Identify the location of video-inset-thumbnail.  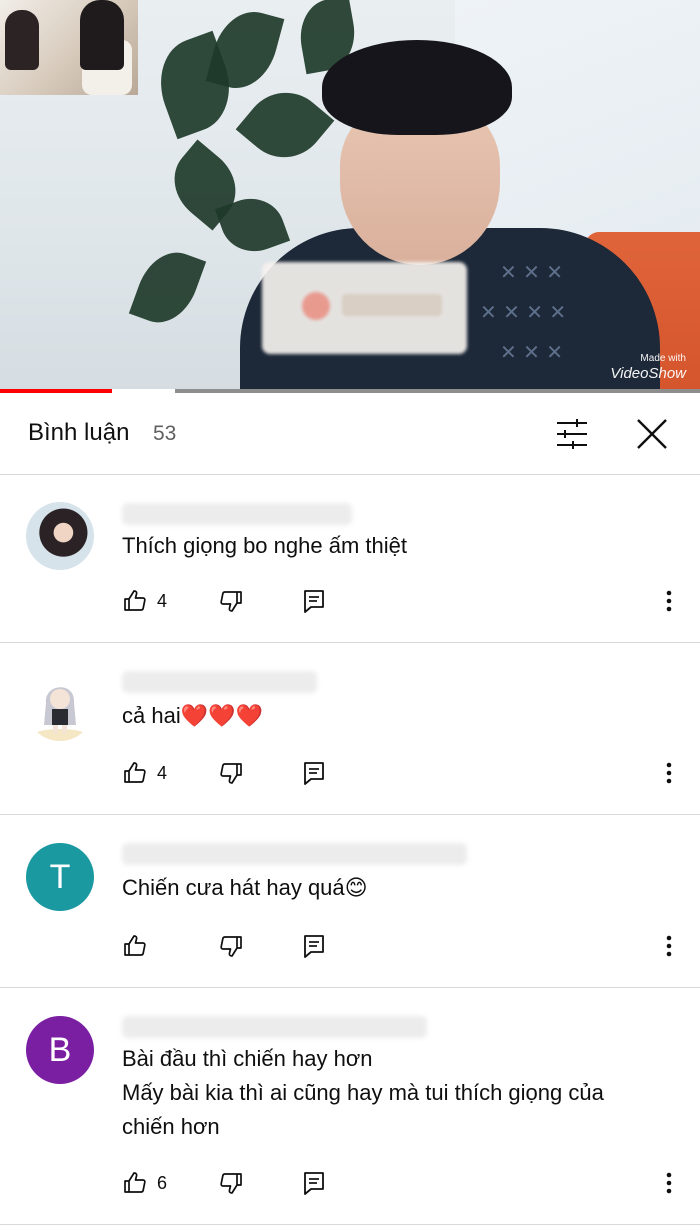
(69, 47).